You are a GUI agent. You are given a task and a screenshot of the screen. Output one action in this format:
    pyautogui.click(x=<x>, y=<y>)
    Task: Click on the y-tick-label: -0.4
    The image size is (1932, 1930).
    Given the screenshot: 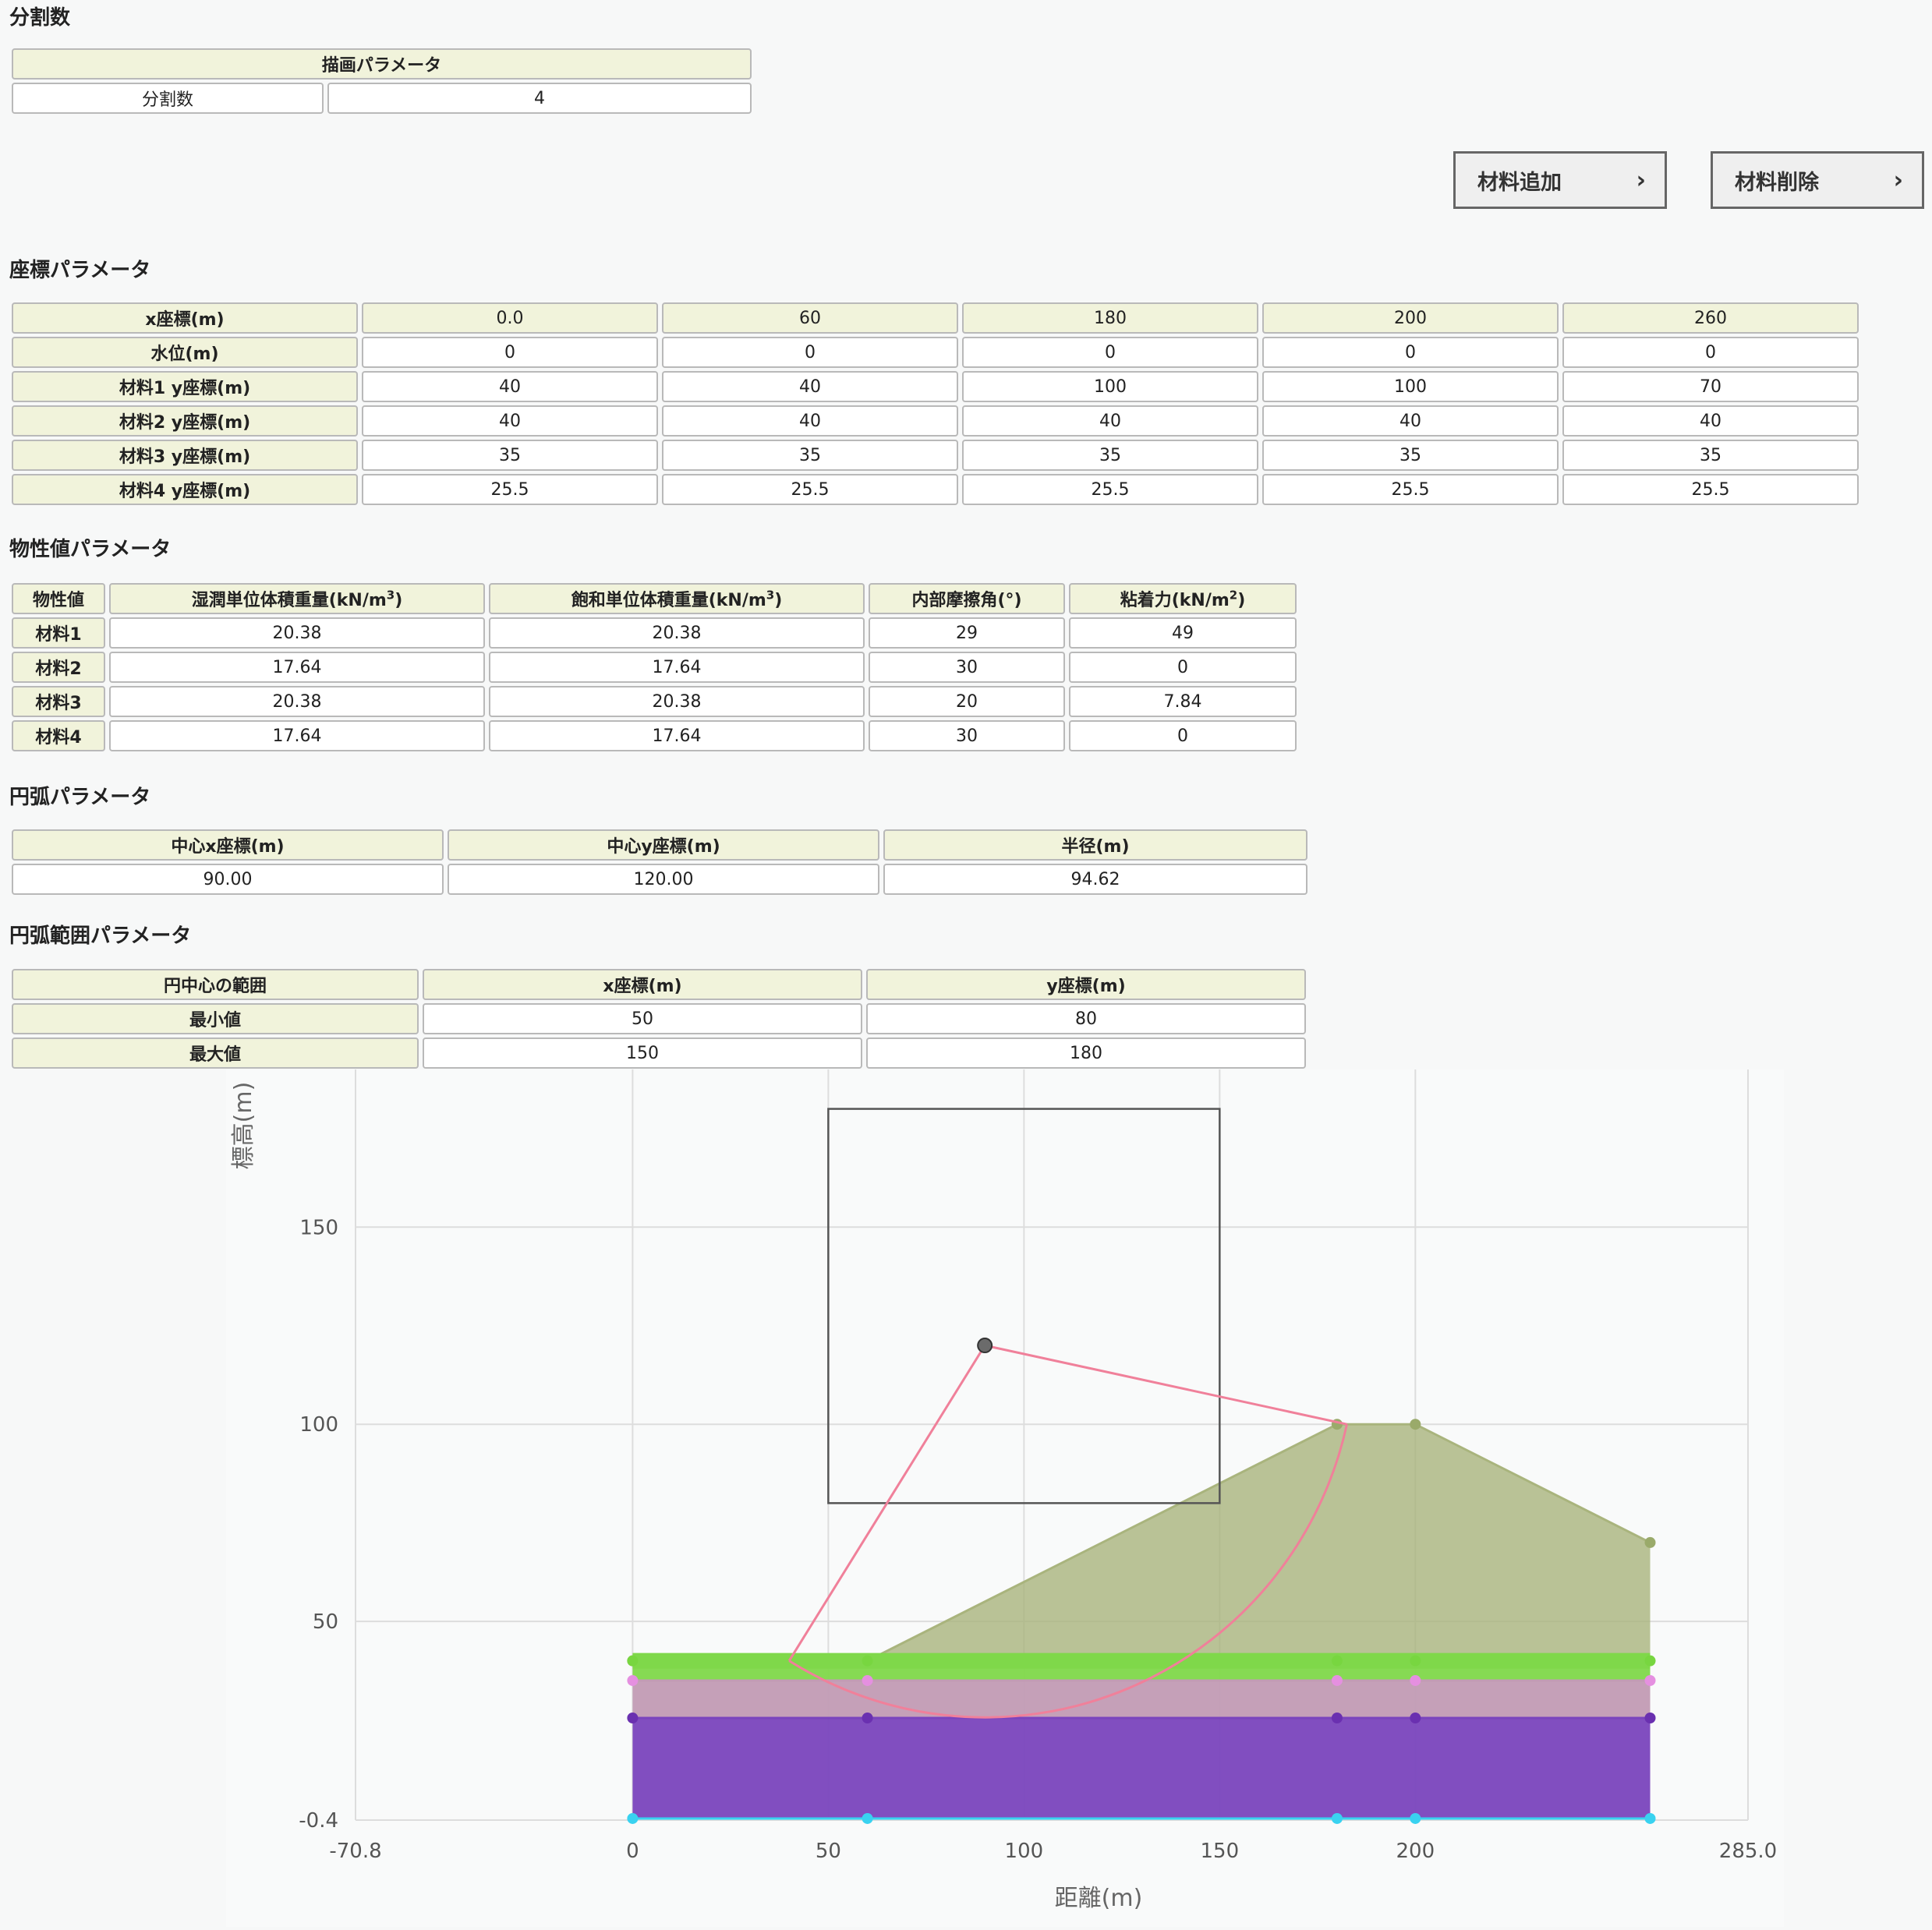 What is the action you would take?
    pyautogui.click(x=318, y=1821)
    